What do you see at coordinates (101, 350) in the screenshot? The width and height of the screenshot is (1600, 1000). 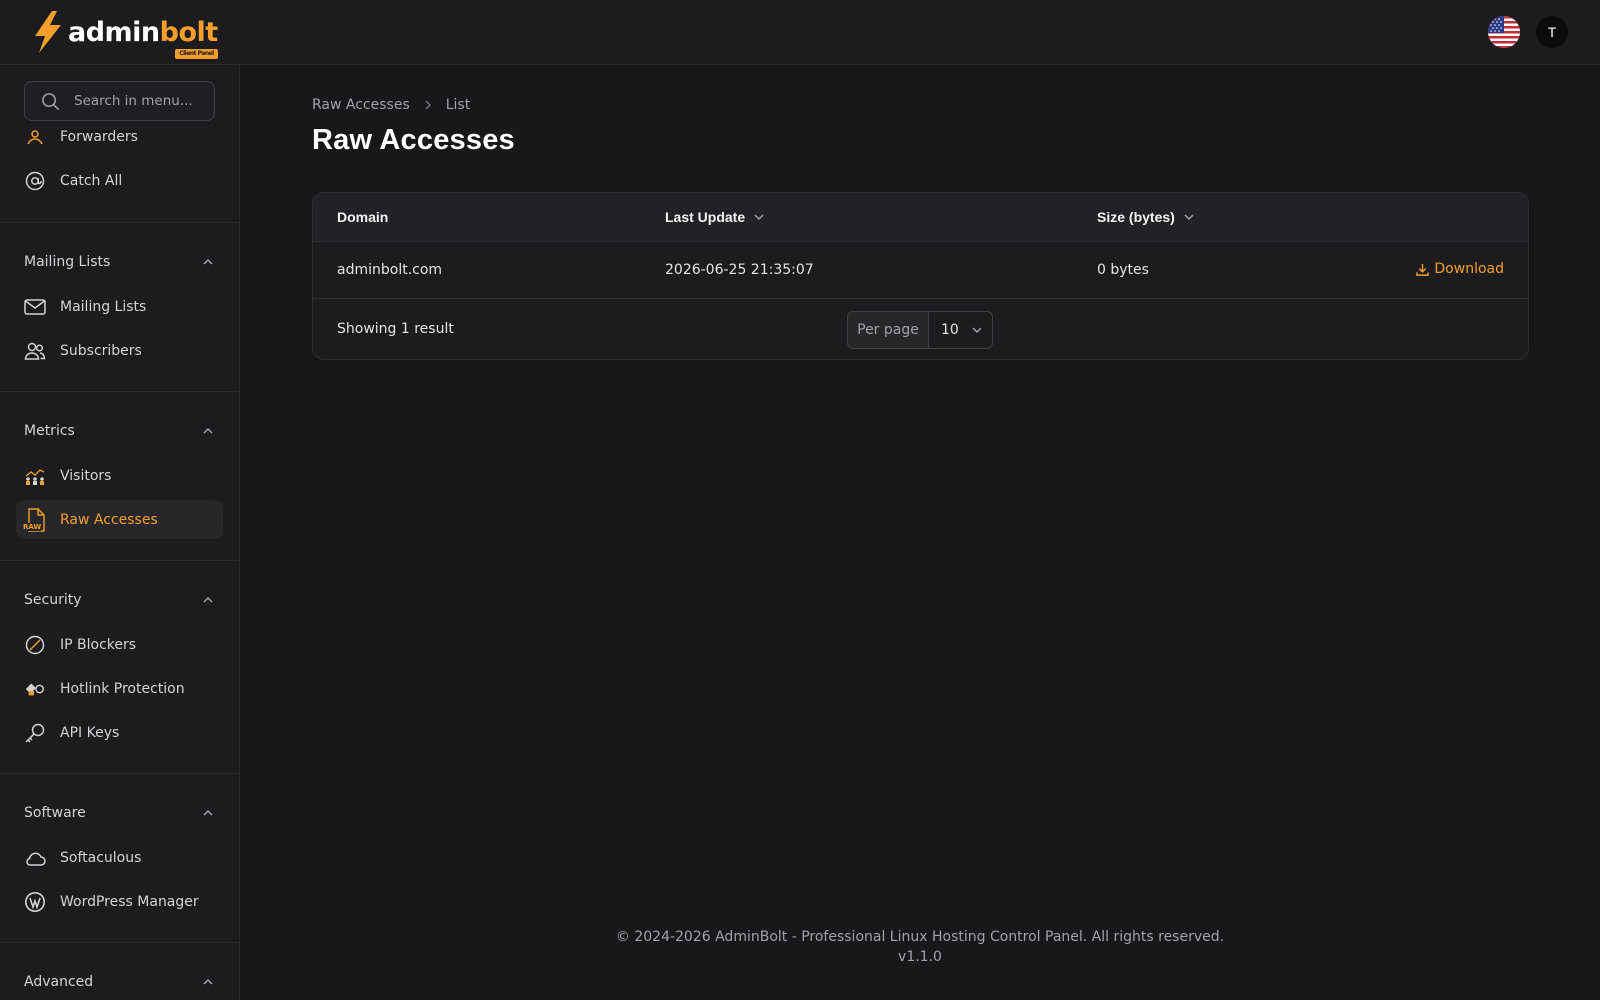 I see `sidebar-item-label: Subscribers` at bounding box center [101, 350].